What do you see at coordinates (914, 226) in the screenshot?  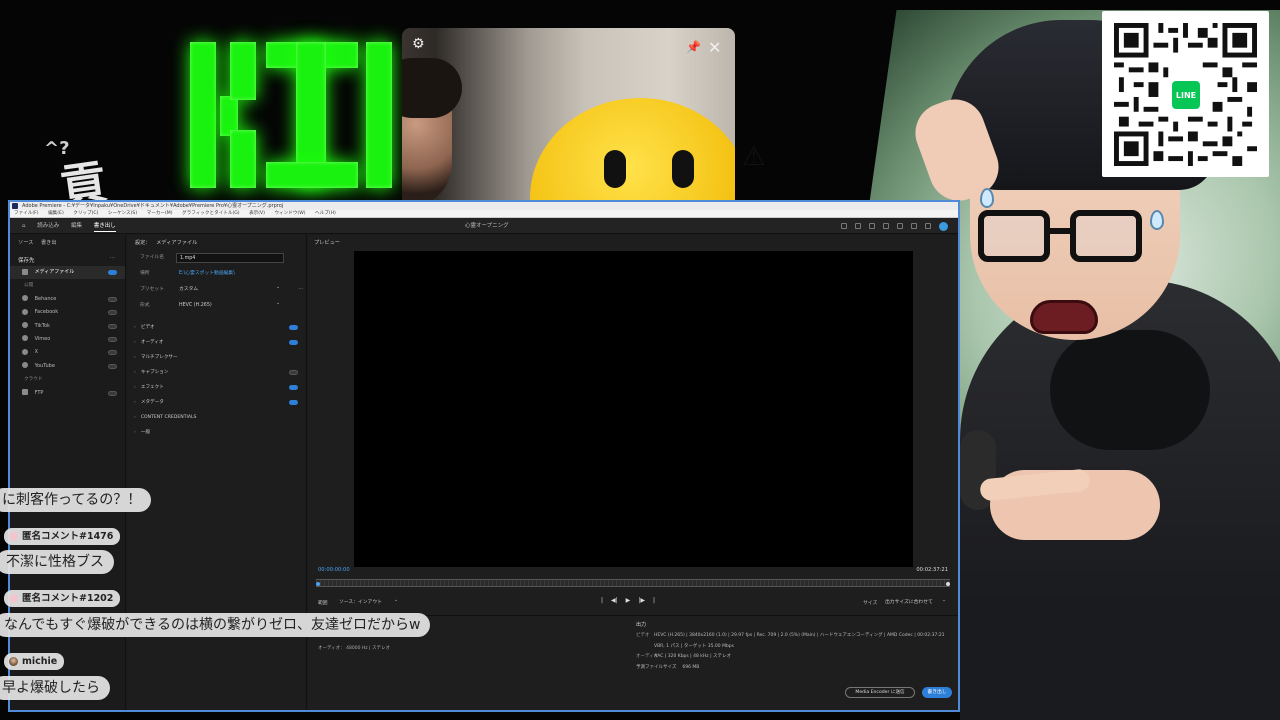 I see `notifications-icon` at bounding box center [914, 226].